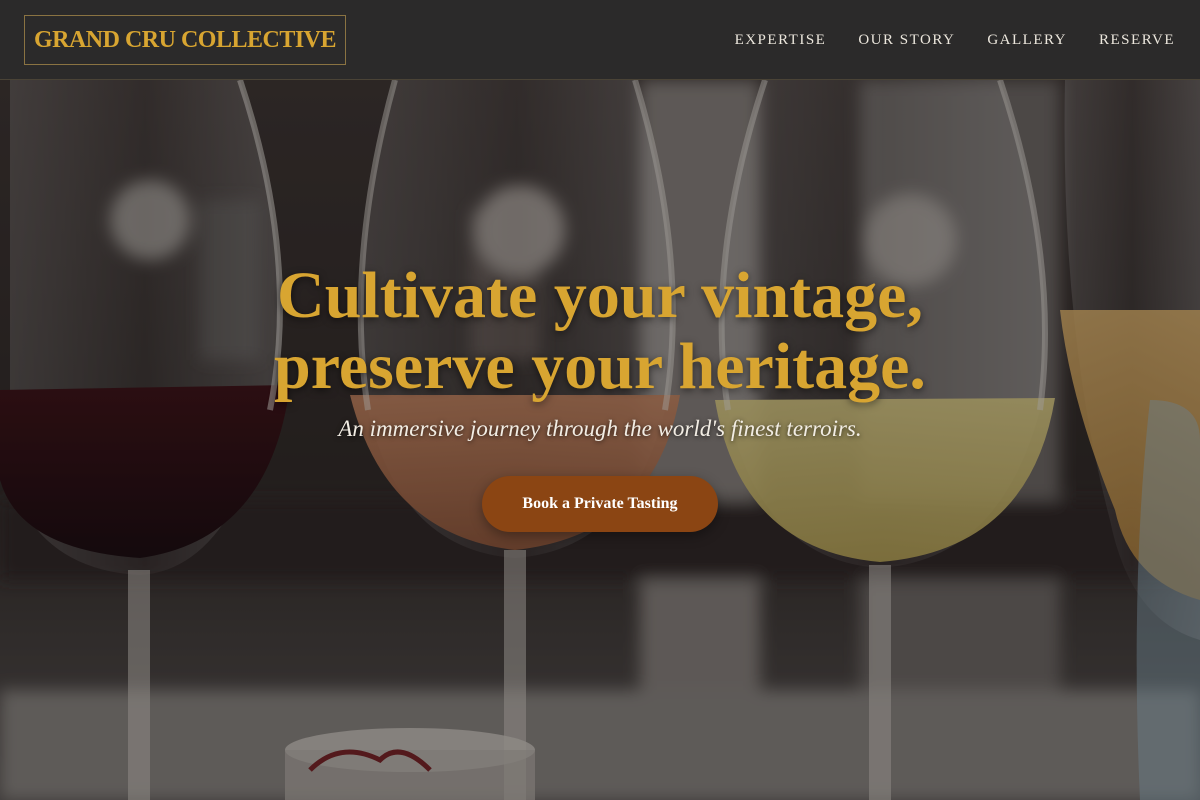 The width and height of the screenshot is (1200, 800). What do you see at coordinates (1137, 40) in the screenshot?
I see `nav-link-reserve: RESERVE` at bounding box center [1137, 40].